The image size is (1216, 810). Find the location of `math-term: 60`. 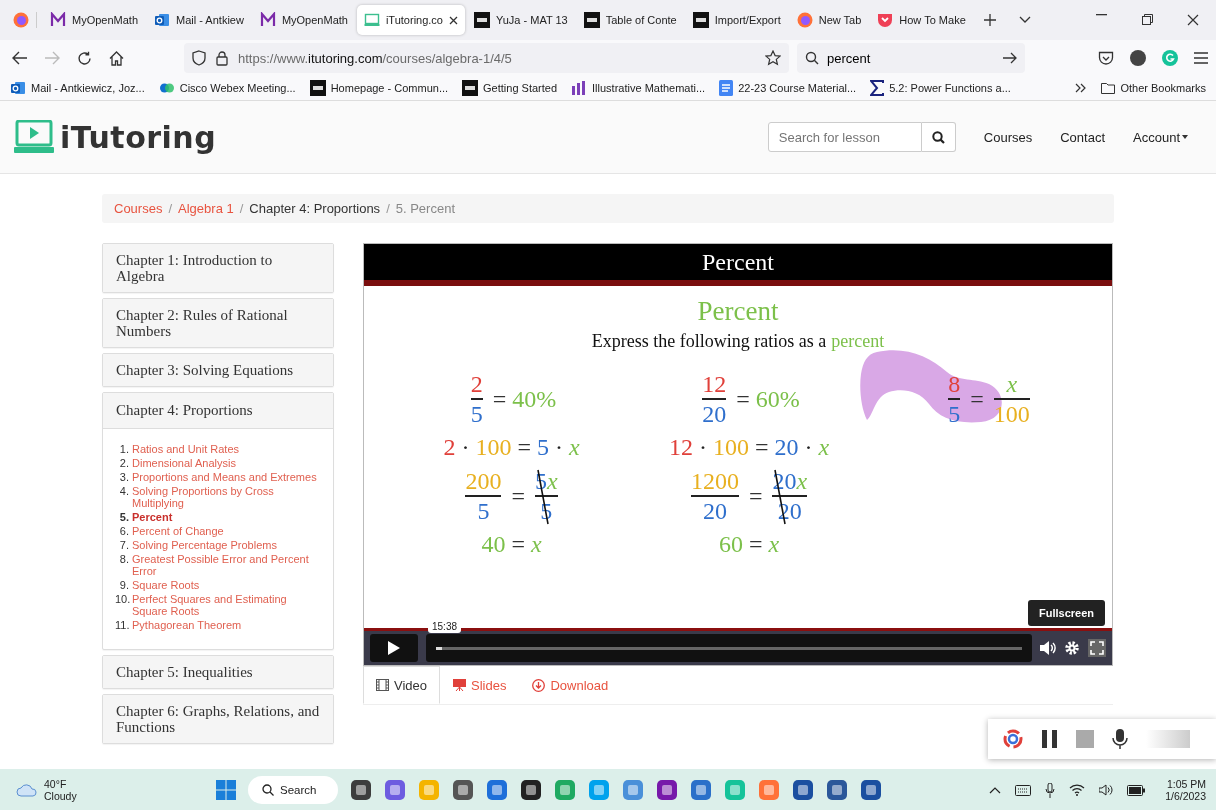

math-term: 60 is located at coordinates (730, 544).